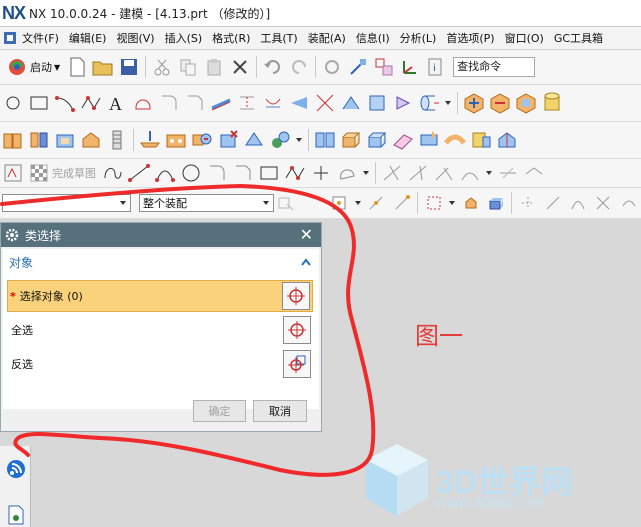 This screenshot has height=527, width=641. What do you see at coordinates (347, 173) in the screenshot?
I see `polygon-icon` at bounding box center [347, 173].